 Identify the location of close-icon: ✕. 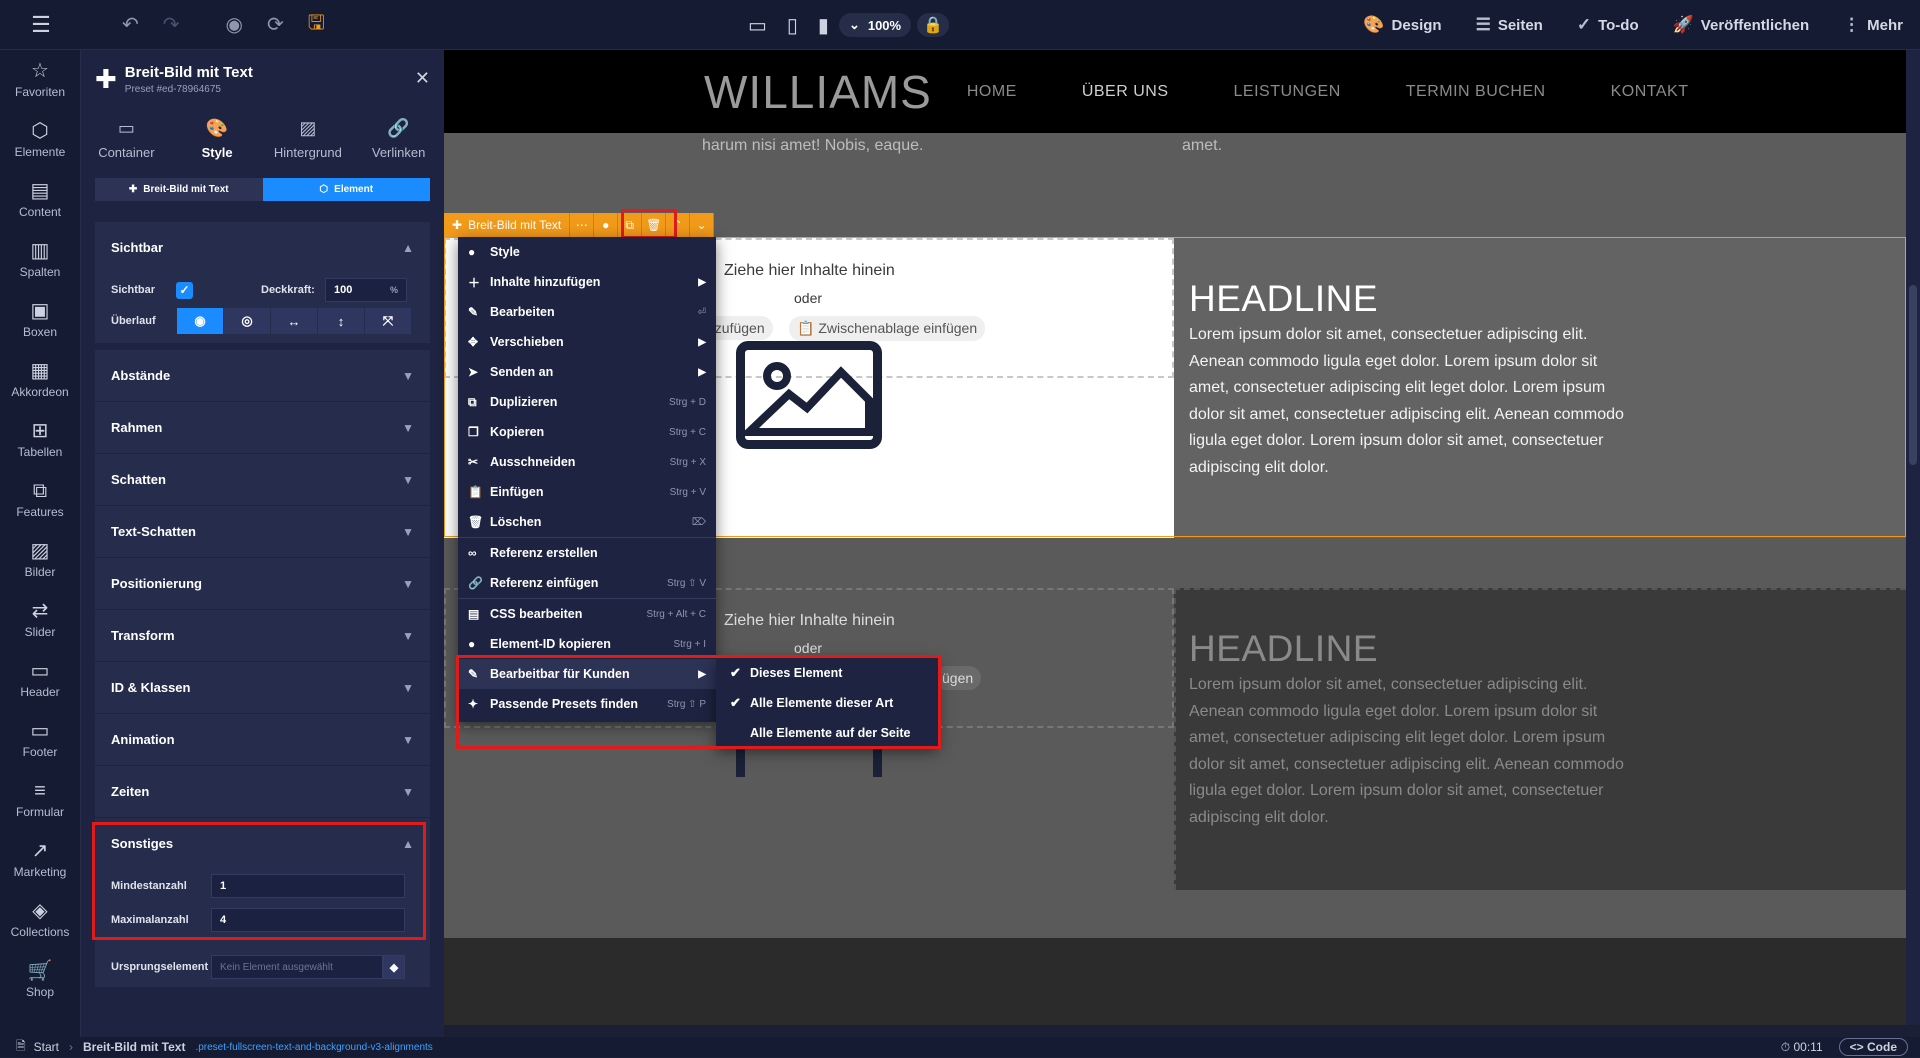
(422, 78).